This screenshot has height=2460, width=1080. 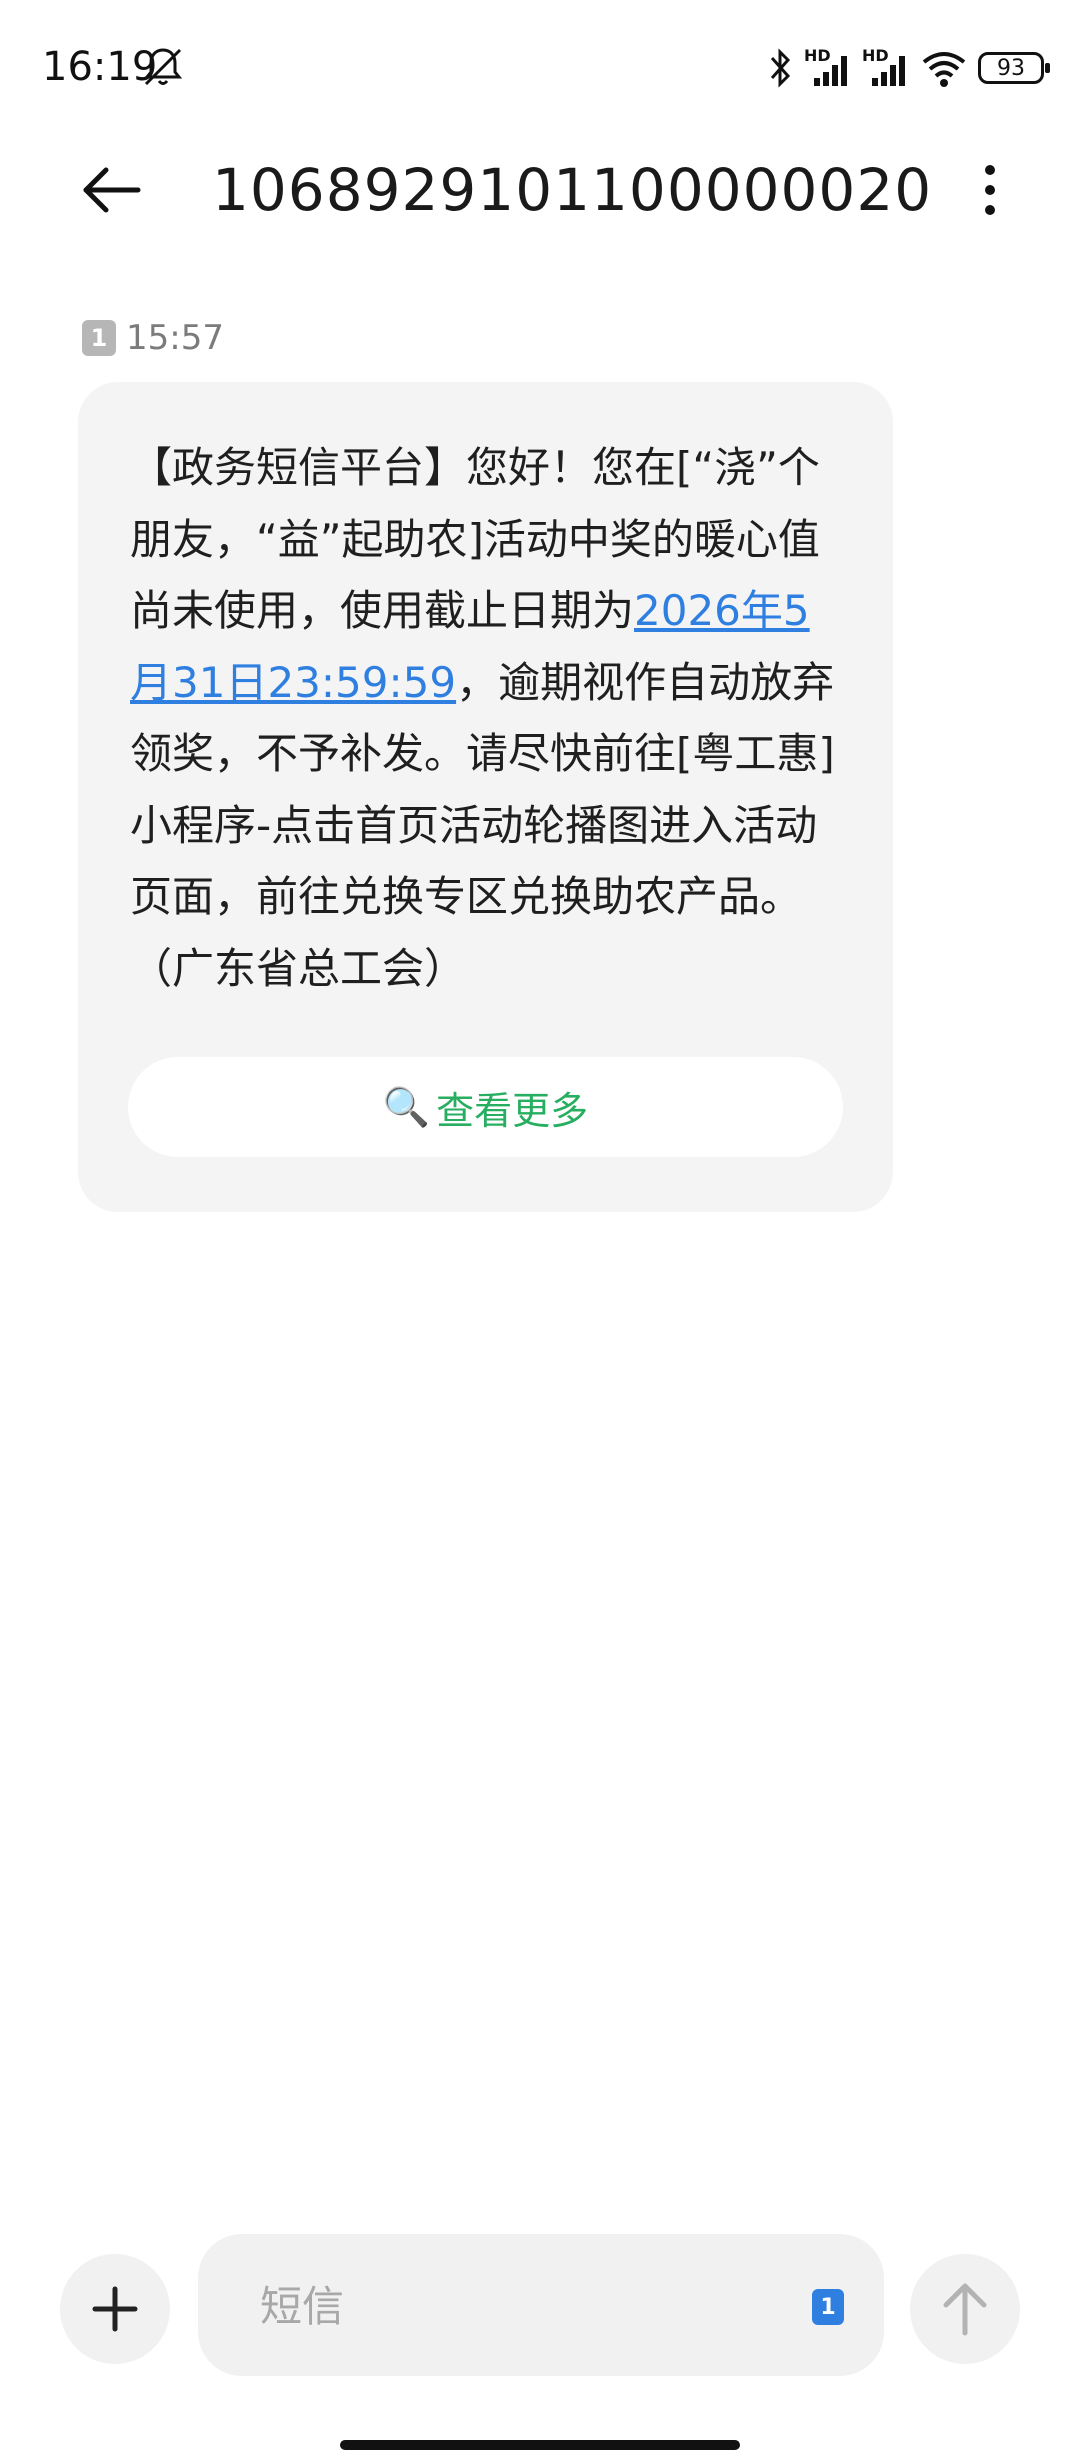 What do you see at coordinates (512, 1110) in the screenshot?
I see `view-more-label: 查看更多` at bounding box center [512, 1110].